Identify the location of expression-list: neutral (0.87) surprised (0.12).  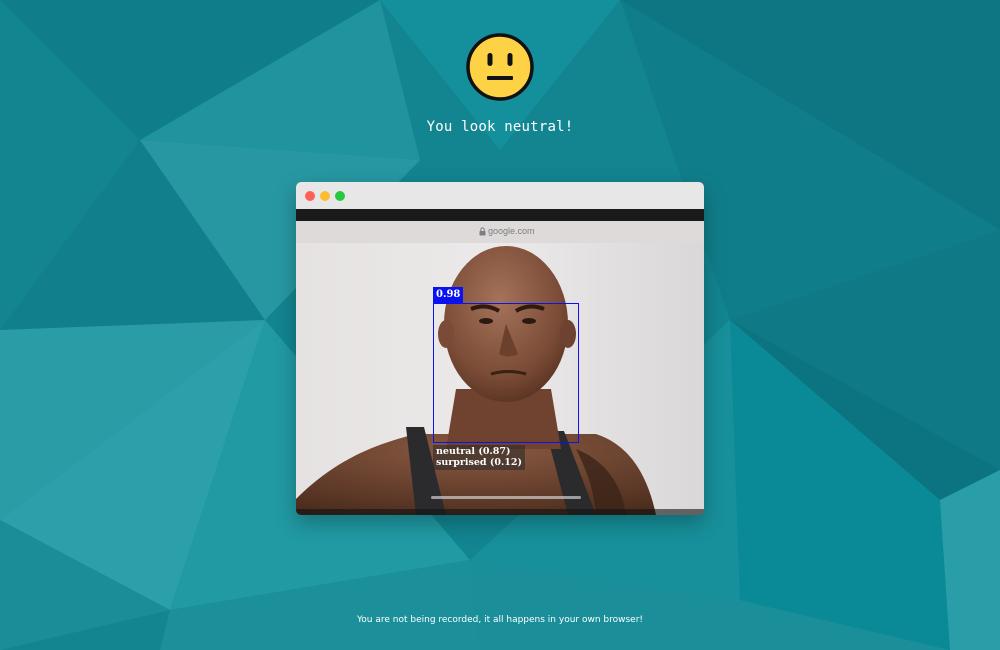
(479, 457).